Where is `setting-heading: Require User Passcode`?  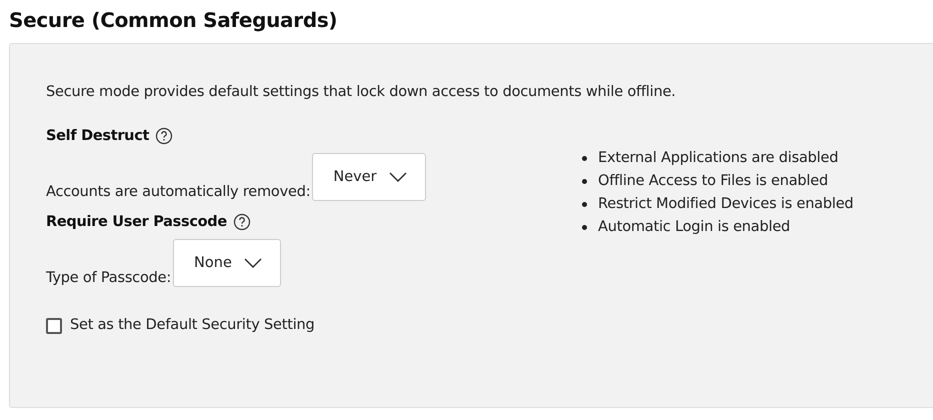
setting-heading: Require User Passcode is located at coordinates (136, 222).